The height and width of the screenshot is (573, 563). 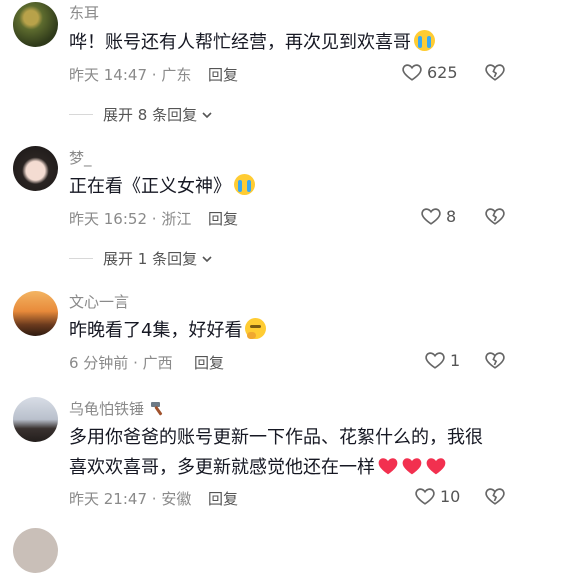 What do you see at coordinates (437, 496) in the screenshot?
I see `like-button: 10` at bounding box center [437, 496].